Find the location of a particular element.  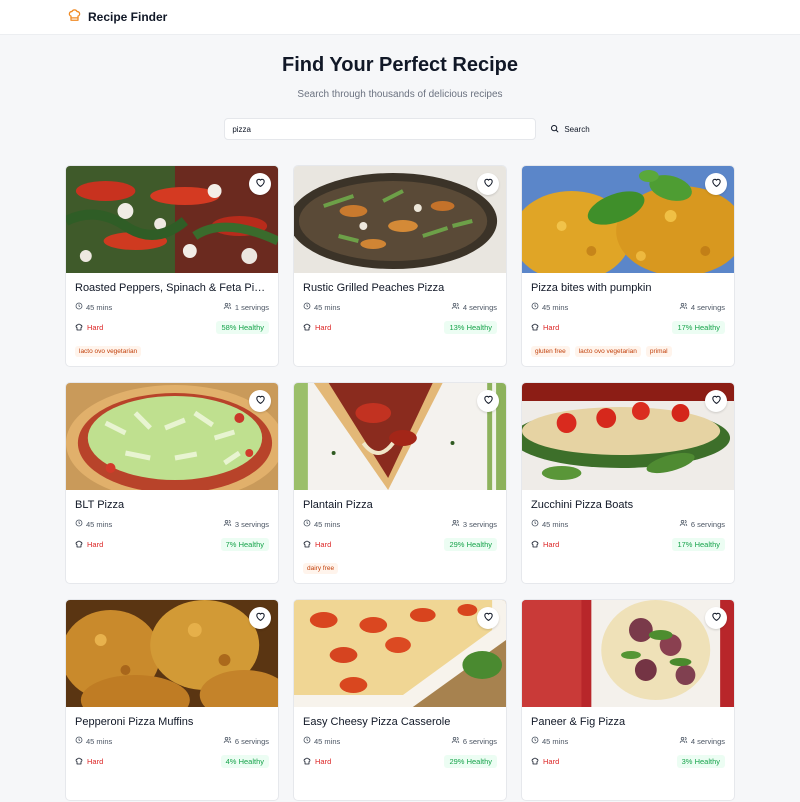

recipe-title: Paneer & Fig Pizza is located at coordinates (628, 722).